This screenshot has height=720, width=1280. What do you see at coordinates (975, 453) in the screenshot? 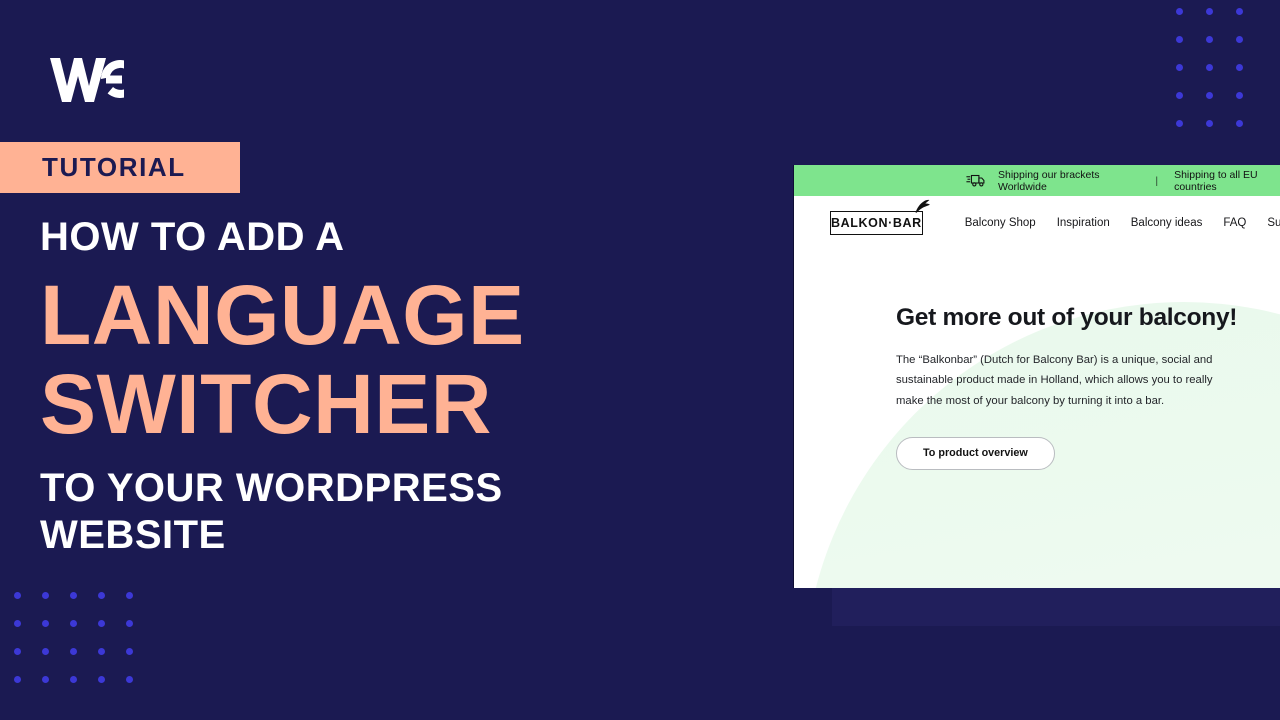
I see `to-product-overview-button: To product overview` at bounding box center [975, 453].